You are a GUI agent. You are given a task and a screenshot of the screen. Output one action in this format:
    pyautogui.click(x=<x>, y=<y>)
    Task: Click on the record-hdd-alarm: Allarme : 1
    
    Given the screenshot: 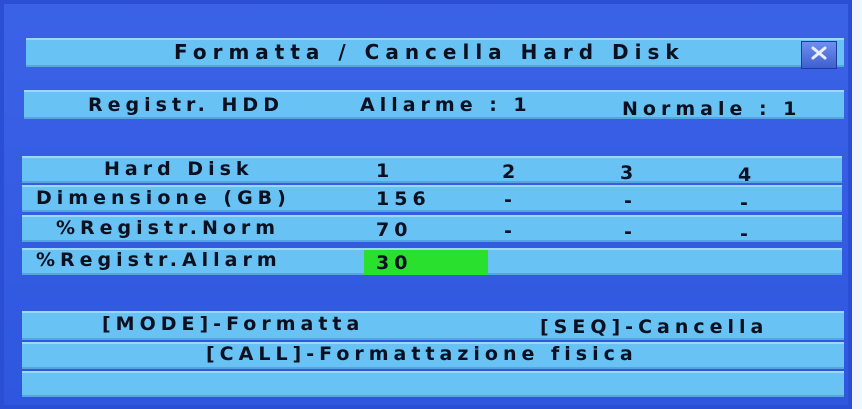 What is the action you would take?
    pyautogui.click(x=446, y=105)
    